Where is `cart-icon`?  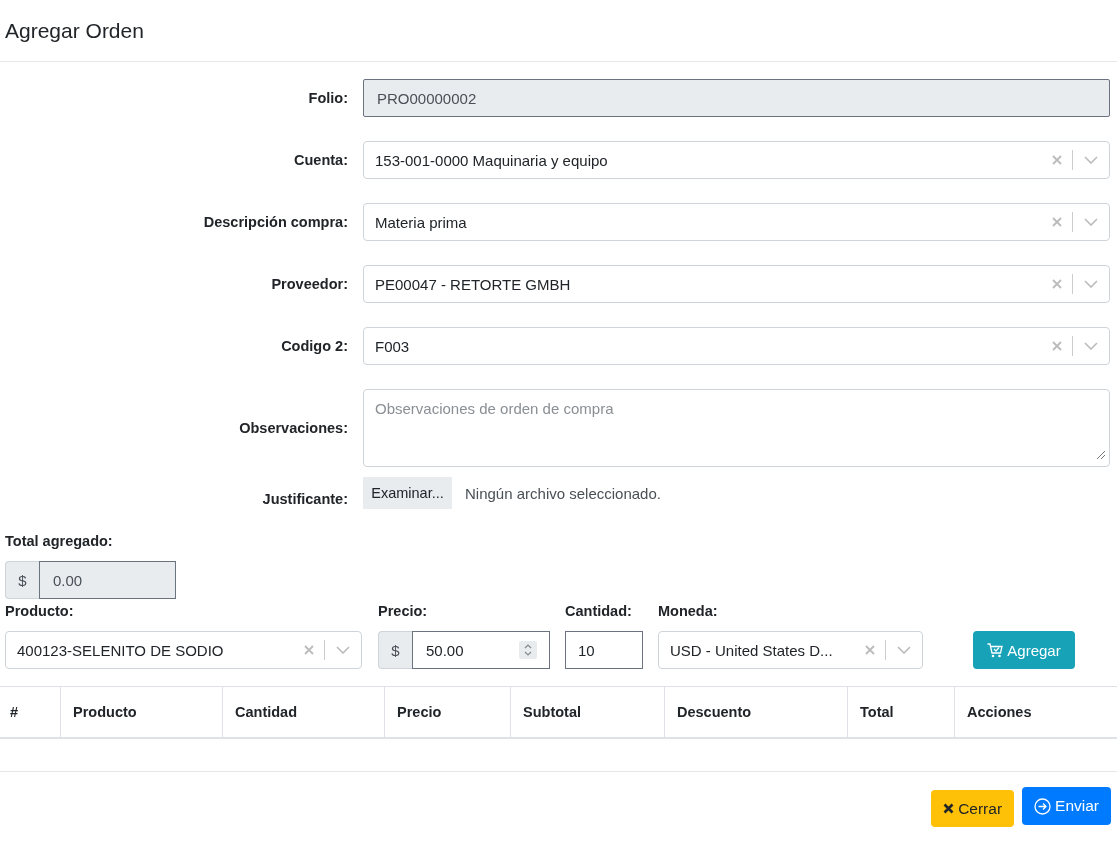
cart-icon is located at coordinates (995, 650).